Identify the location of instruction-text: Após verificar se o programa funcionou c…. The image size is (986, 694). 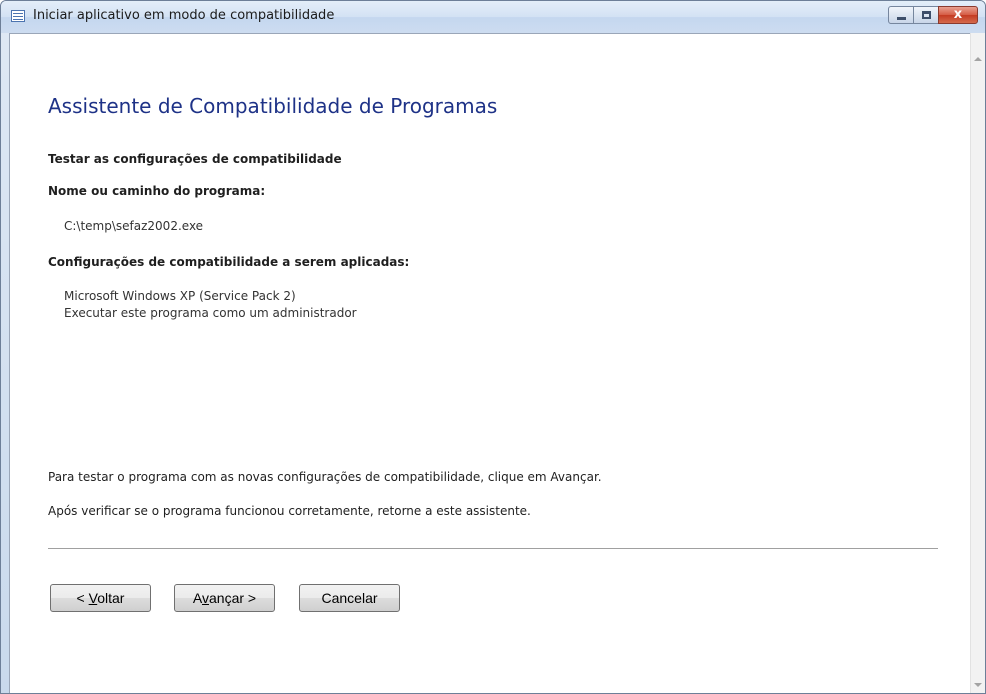
(289, 511).